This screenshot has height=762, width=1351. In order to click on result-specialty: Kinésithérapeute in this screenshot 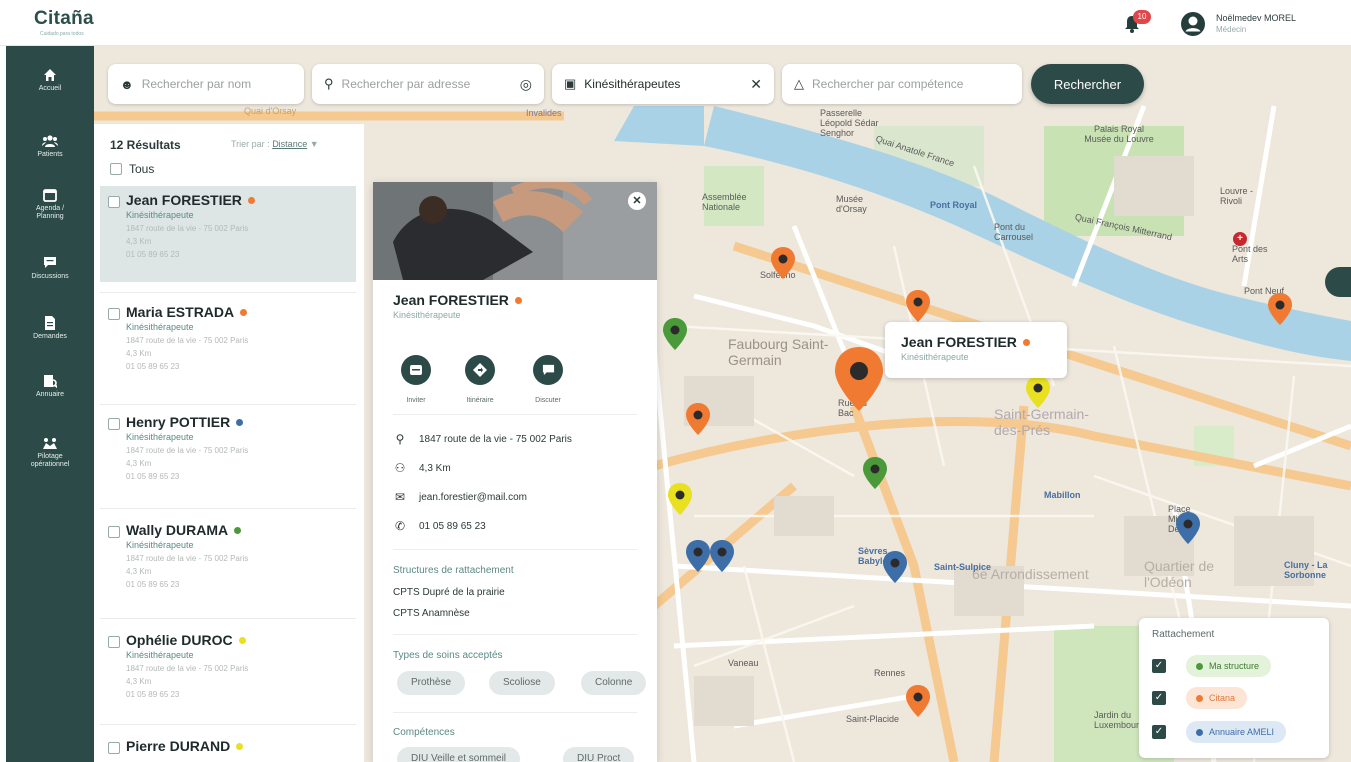, I will do `click(160, 545)`.